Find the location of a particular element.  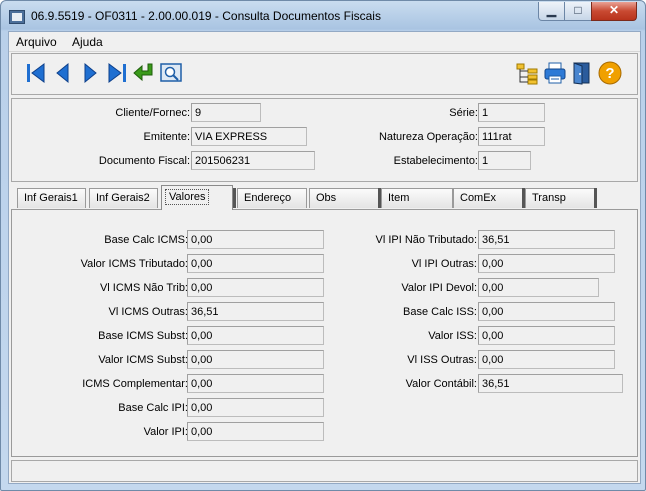

close-icon: ✕ is located at coordinates (614, 10).